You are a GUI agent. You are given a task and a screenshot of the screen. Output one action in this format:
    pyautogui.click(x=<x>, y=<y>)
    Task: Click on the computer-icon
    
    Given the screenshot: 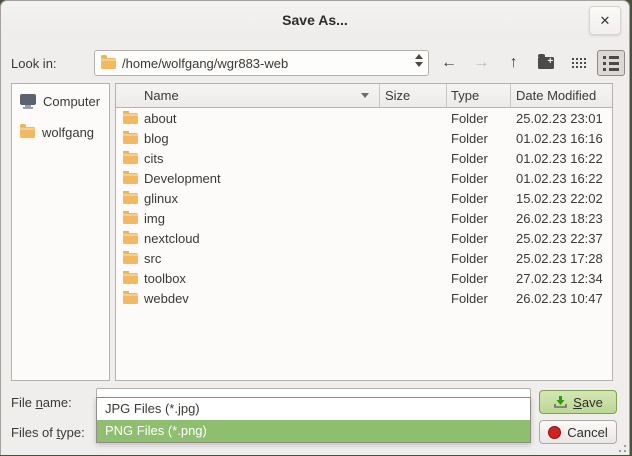 What is the action you would take?
    pyautogui.click(x=28, y=101)
    